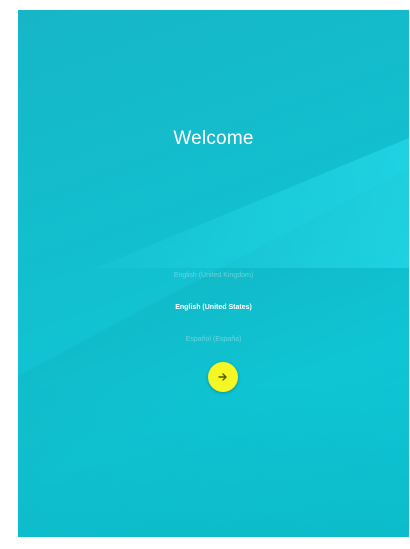 The width and height of the screenshot is (410, 549). What do you see at coordinates (213, 340) in the screenshot?
I see `language-option-es-es: Español (España)` at bounding box center [213, 340].